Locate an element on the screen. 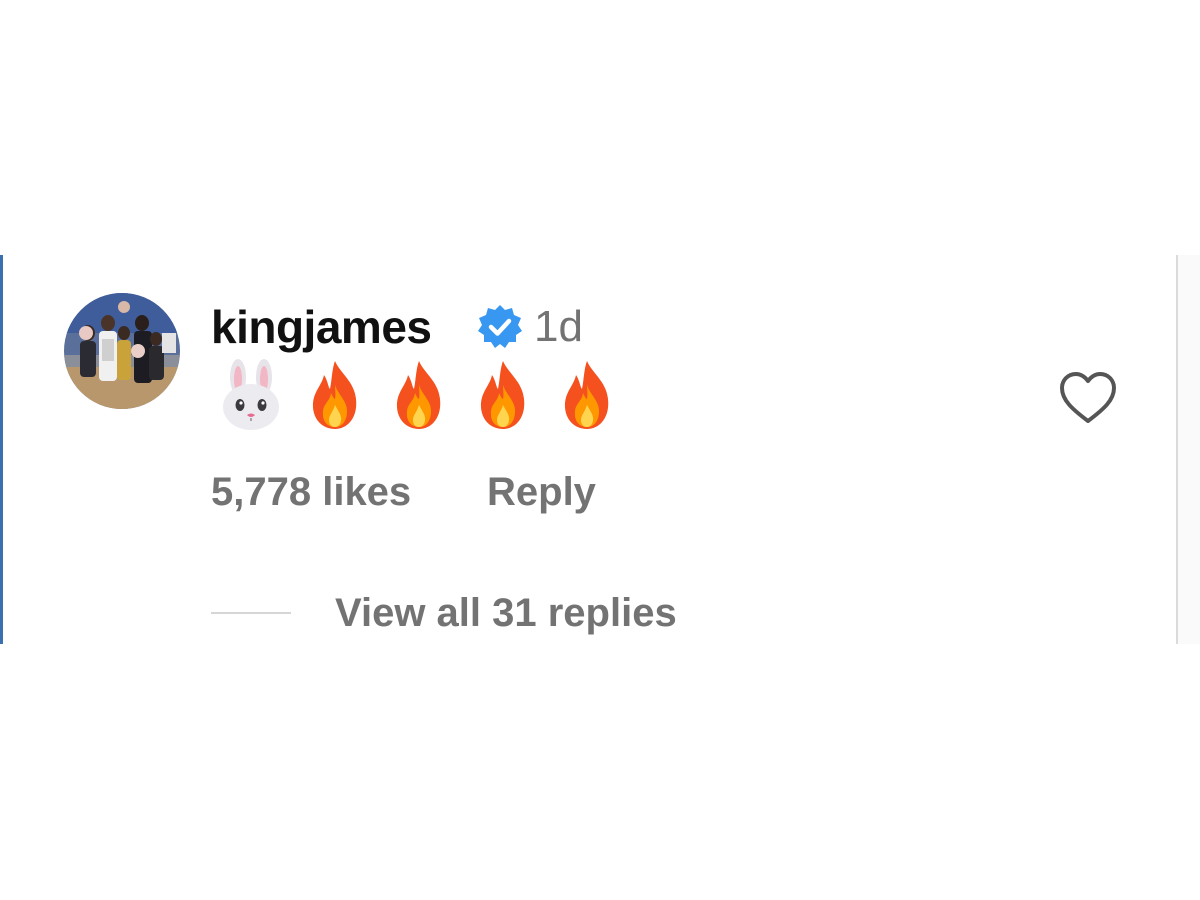  avatar is located at coordinates (122, 351).